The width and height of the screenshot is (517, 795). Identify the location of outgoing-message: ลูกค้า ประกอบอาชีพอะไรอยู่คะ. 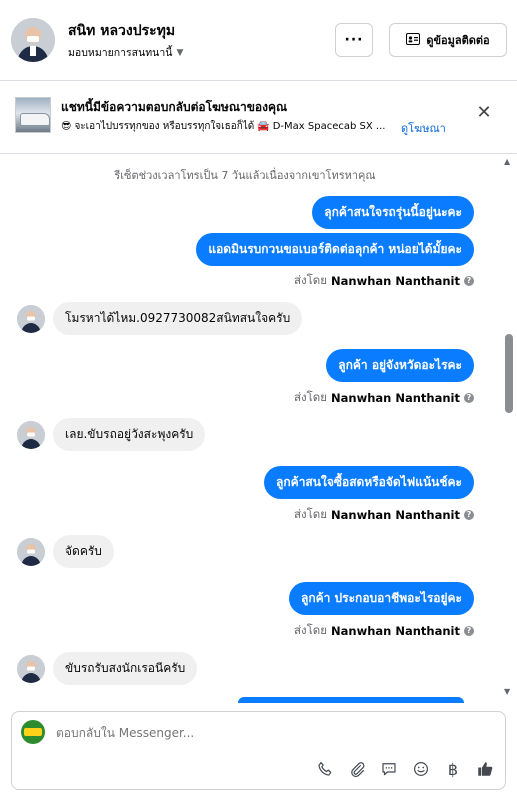
(381, 598).